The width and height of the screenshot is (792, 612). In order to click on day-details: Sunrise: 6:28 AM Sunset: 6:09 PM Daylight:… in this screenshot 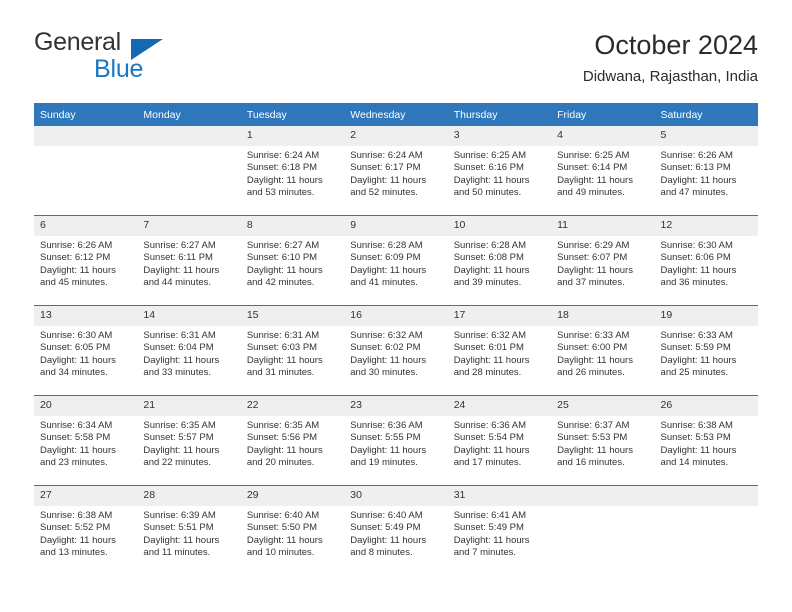, I will do `click(395, 263)`.